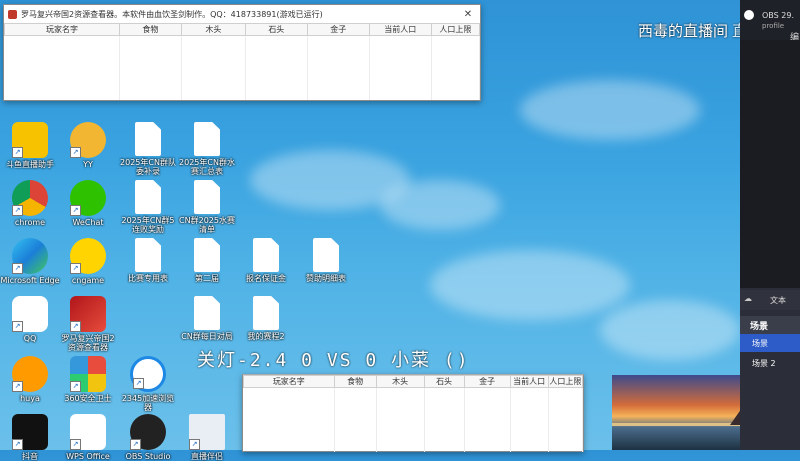 The width and height of the screenshot is (800, 461). I want to click on desktop-icon-label: 比赛专用表, so click(148, 278).